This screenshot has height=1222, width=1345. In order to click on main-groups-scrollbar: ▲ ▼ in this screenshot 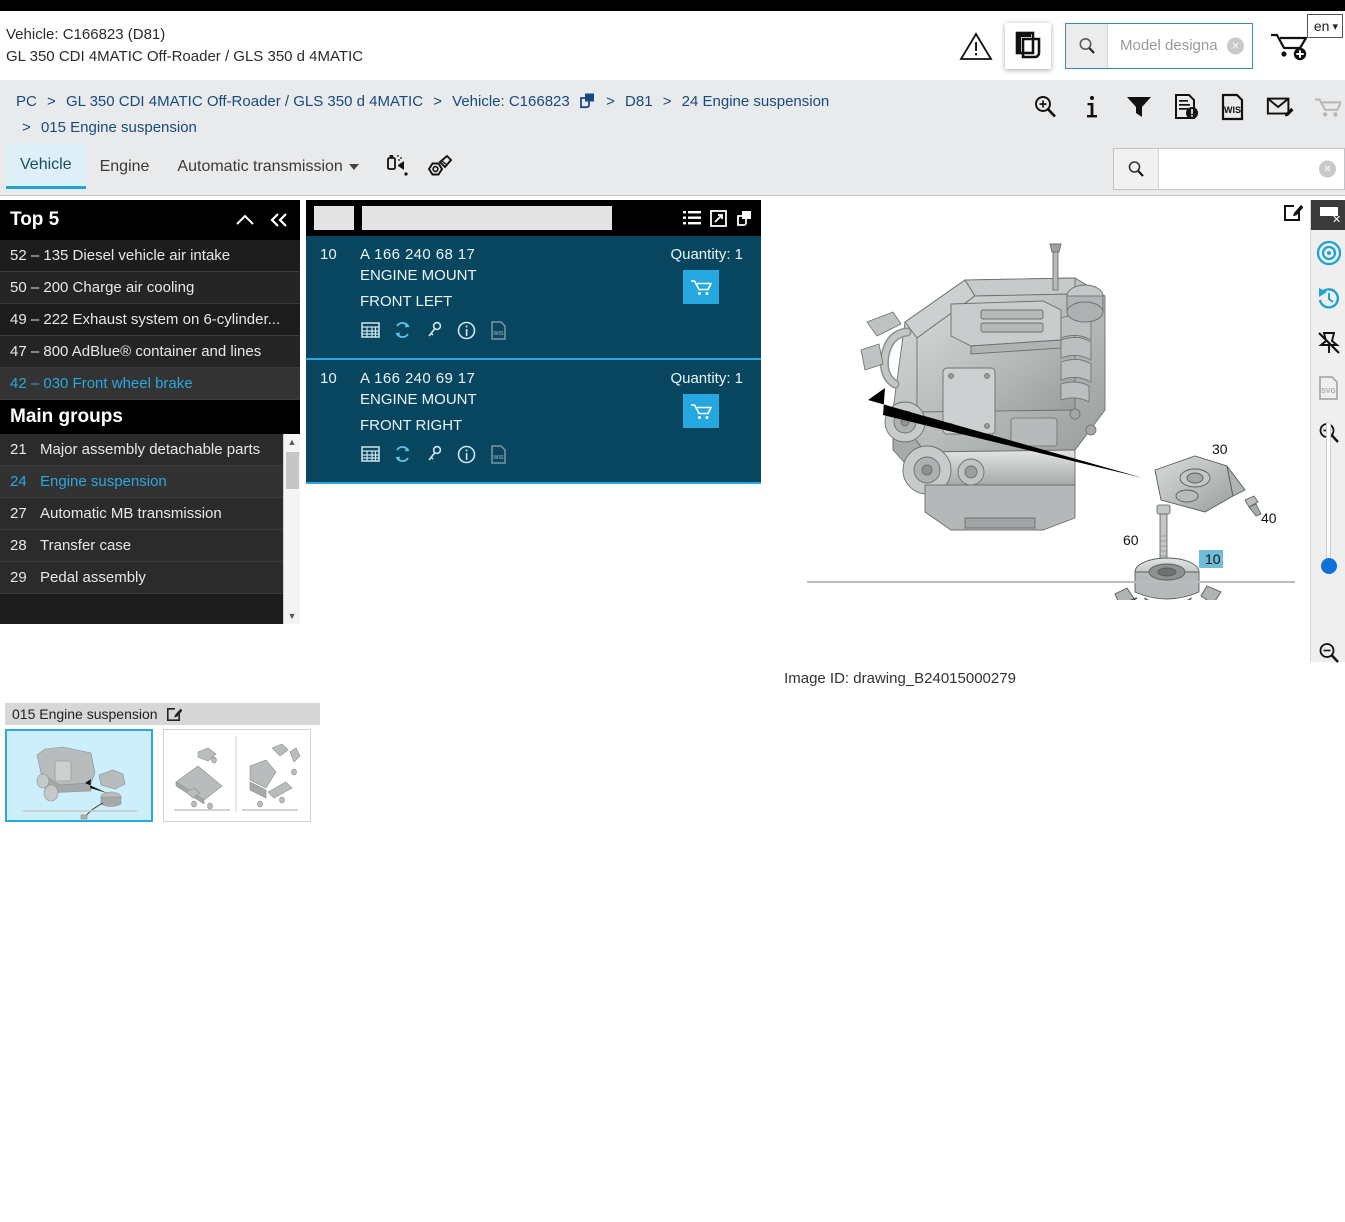, I will do `click(291, 529)`.